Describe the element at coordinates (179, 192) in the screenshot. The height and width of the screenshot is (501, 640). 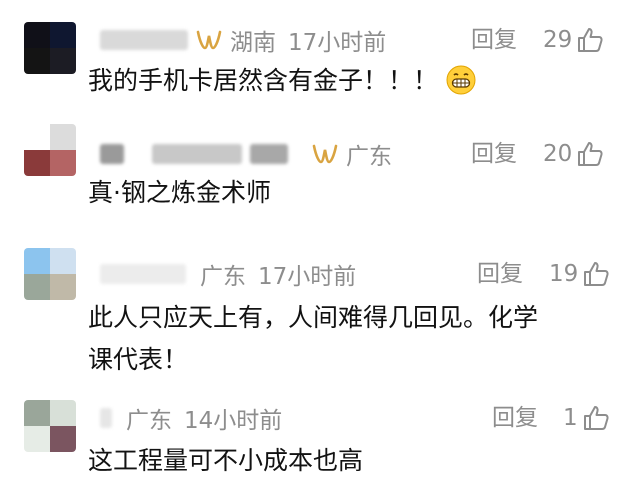
I see `comment-text: 真·钢之炼金术师` at that location.